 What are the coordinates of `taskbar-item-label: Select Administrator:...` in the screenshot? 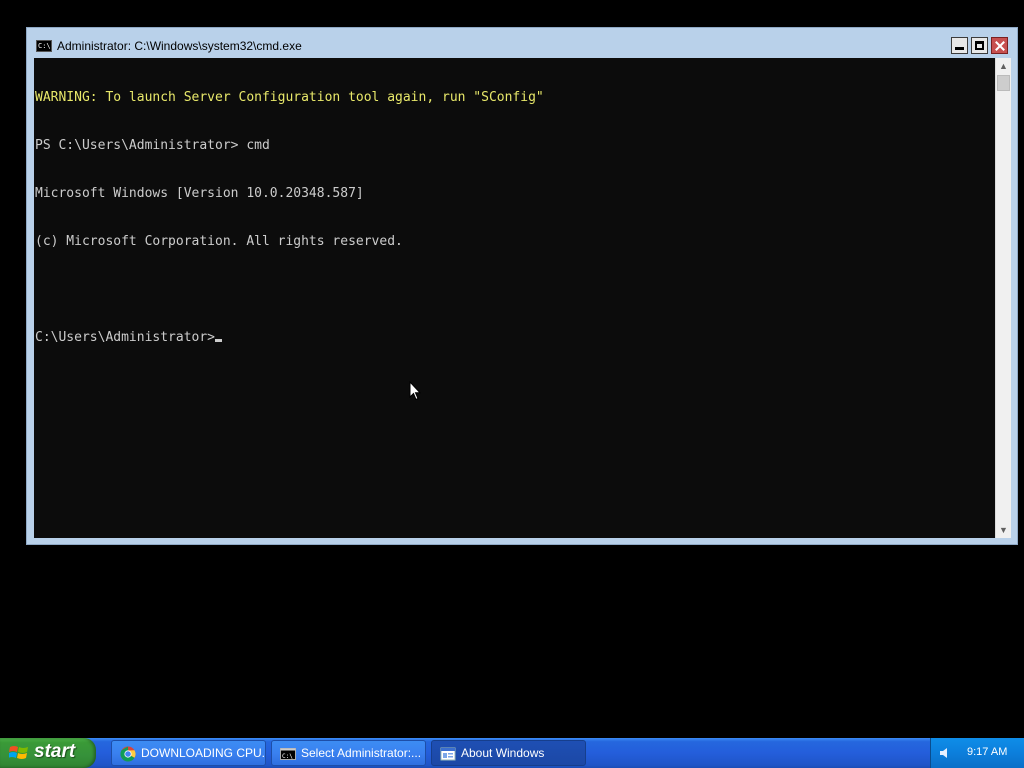 It's located at (361, 753).